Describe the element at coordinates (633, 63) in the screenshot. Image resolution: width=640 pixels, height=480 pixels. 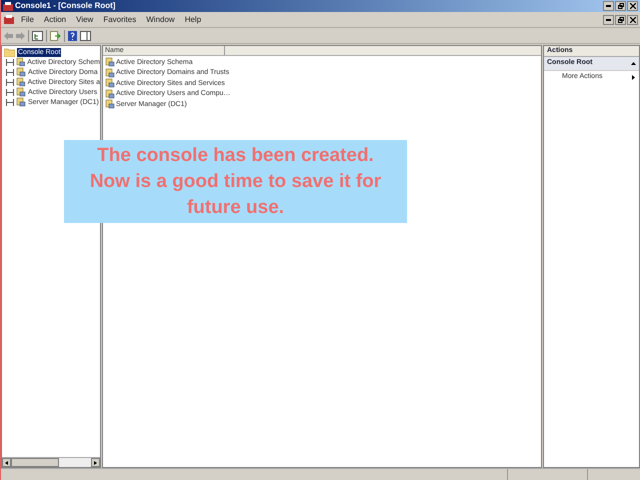
I see `collapse-icon` at that location.